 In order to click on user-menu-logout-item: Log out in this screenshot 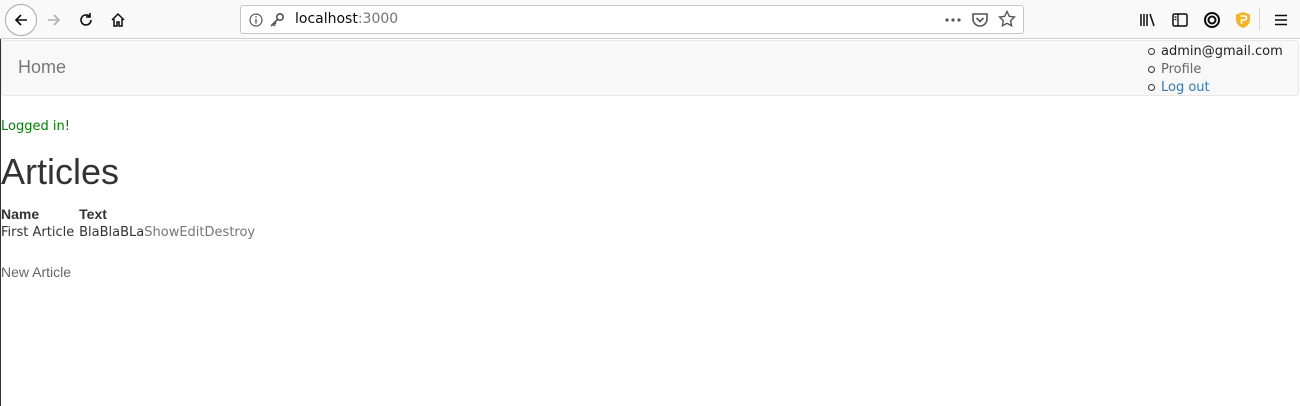, I will do `click(1215, 88)`.